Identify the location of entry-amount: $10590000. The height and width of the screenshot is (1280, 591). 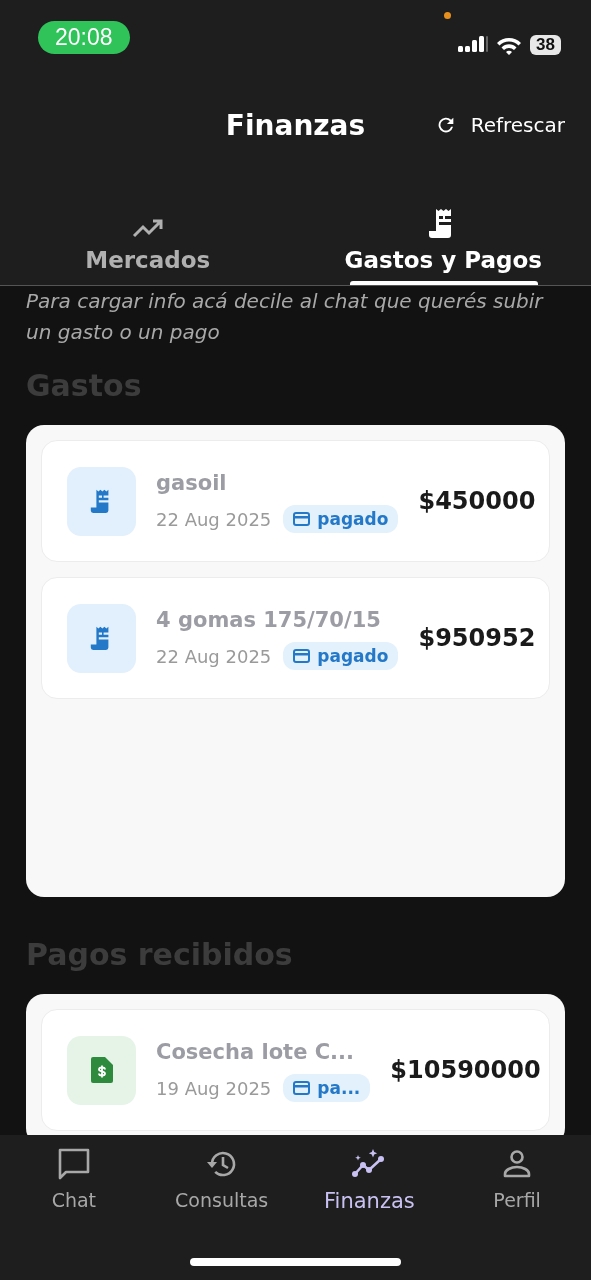
(465, 1070).